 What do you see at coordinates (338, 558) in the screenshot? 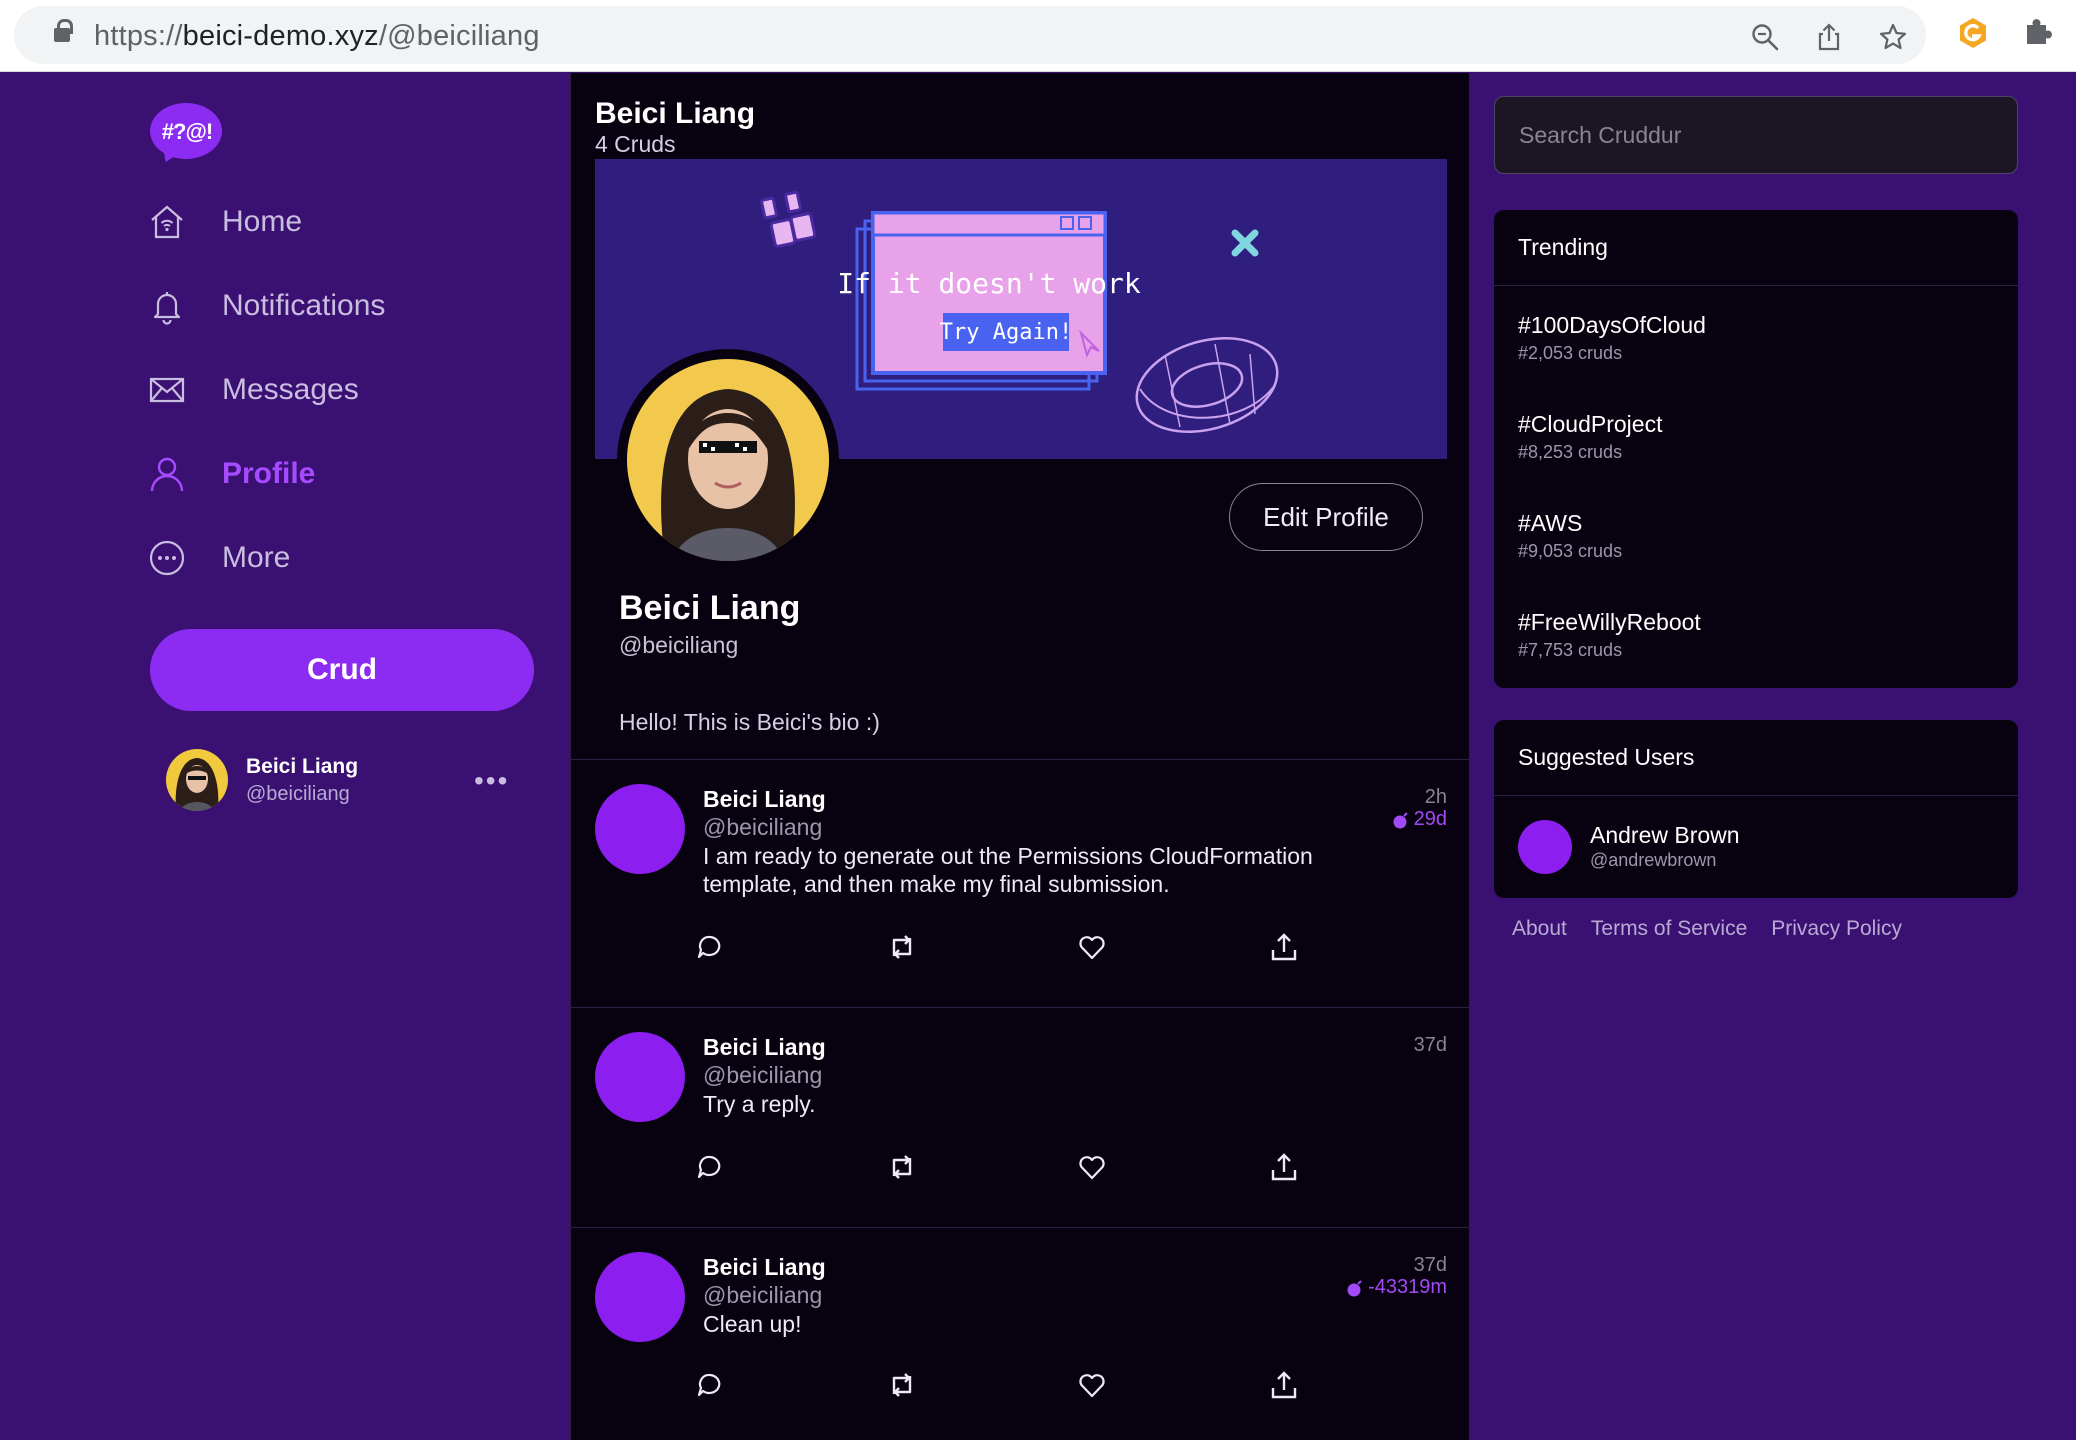
I see `nav-item-more: More` at bounding box center [338, 558].